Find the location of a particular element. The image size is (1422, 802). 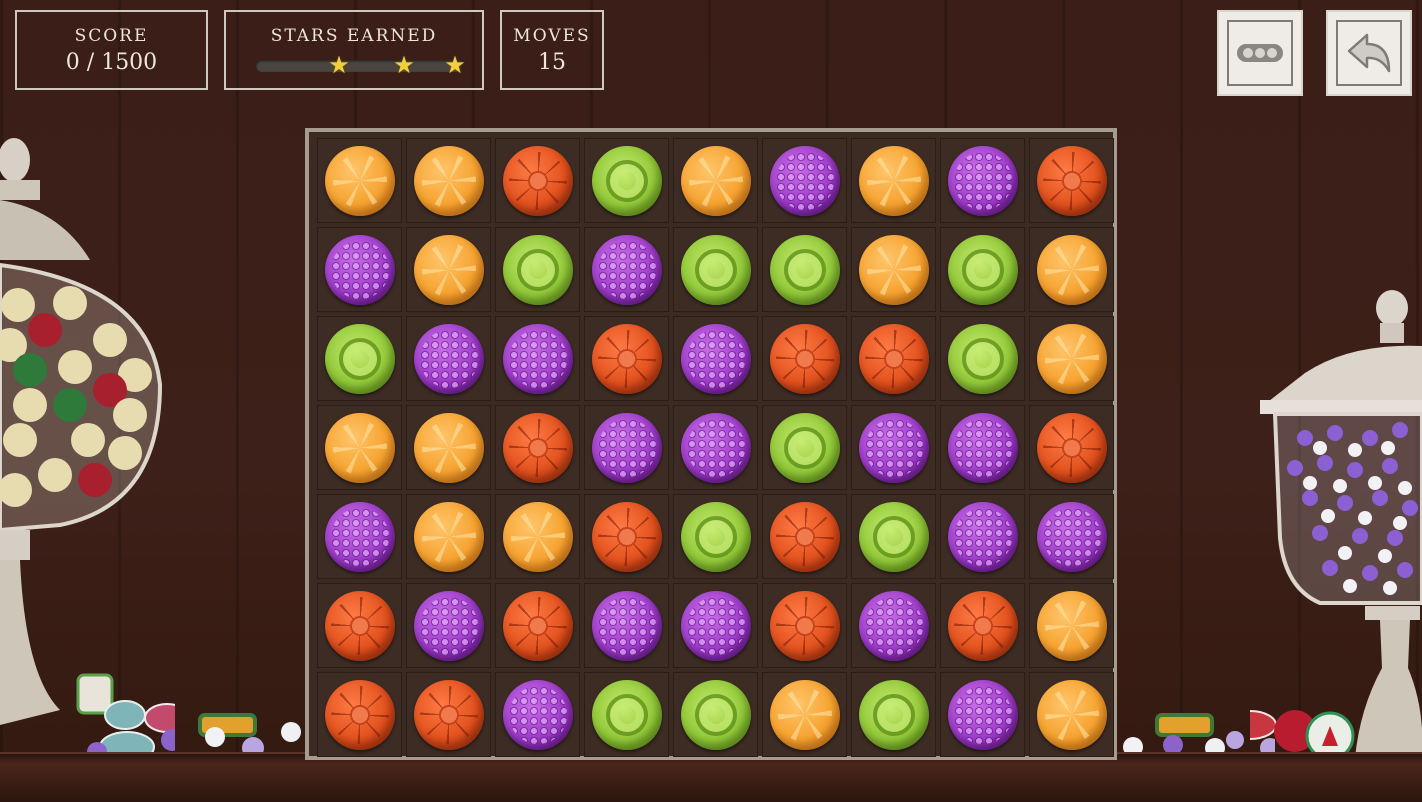

undo-button is located at coordinates (1369, 53).